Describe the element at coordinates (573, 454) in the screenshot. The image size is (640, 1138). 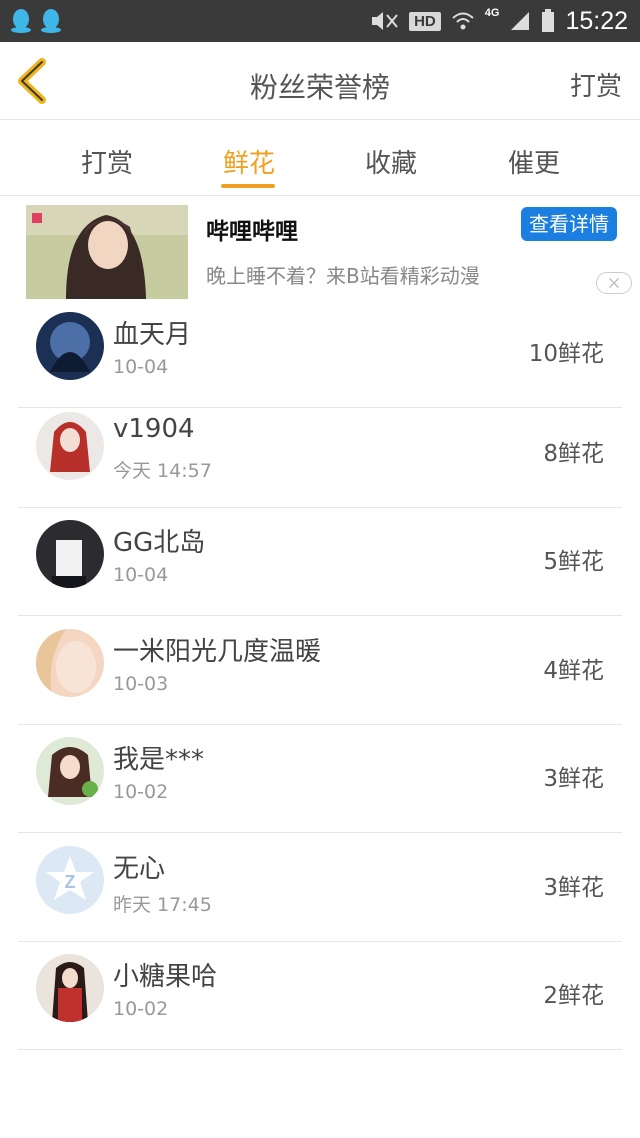
I see `flower-count: 8鲜花` at that location.